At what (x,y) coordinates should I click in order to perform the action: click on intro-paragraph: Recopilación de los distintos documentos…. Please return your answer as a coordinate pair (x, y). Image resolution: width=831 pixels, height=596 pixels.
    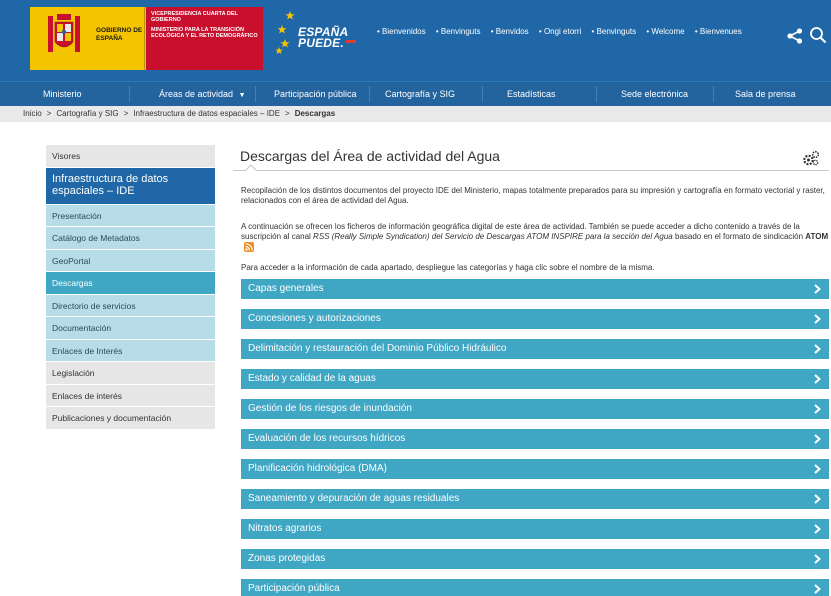
    Looking at the image, I should click on (533, 195).